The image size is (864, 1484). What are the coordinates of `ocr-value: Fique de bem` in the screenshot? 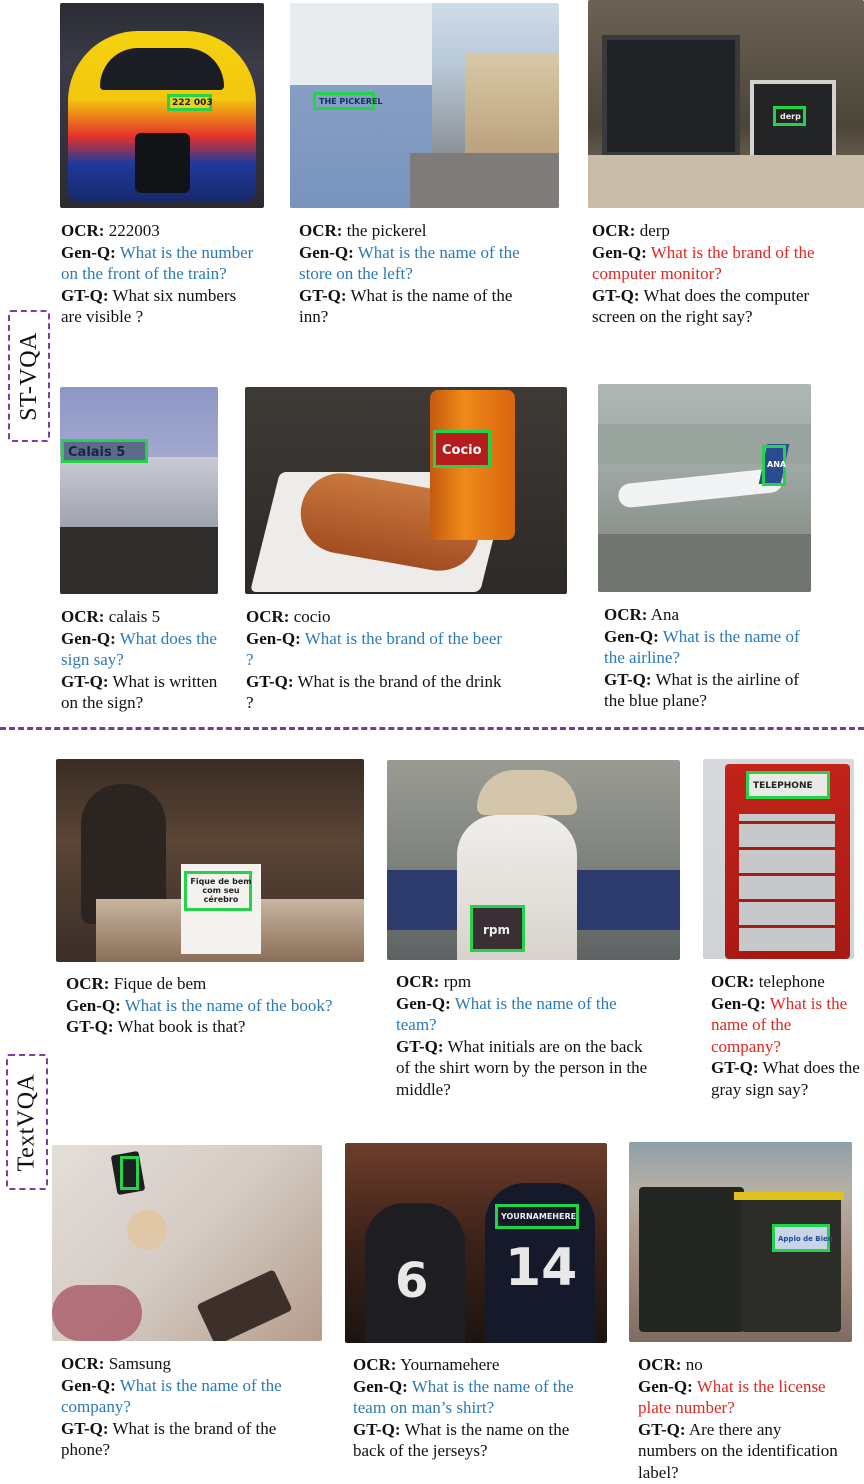 It's located at (160, 983).